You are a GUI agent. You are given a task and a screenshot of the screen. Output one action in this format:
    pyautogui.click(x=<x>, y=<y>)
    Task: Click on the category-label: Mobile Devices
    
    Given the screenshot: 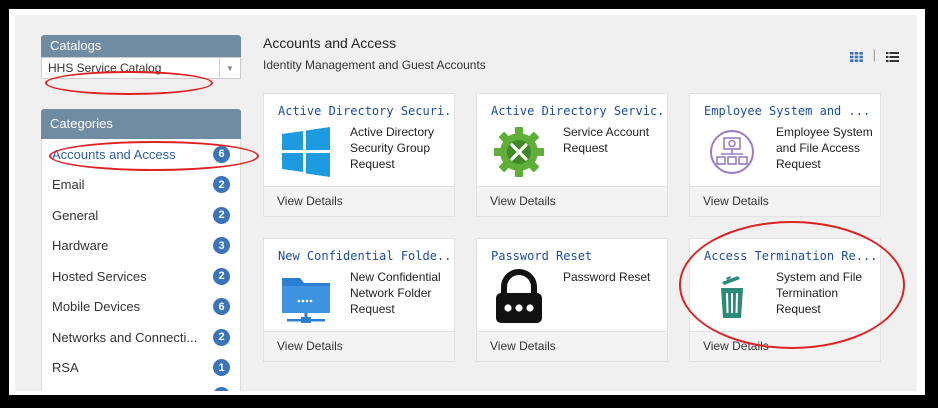 What is the action you would take?
    pyautogui.click(x=96, y=307)
    